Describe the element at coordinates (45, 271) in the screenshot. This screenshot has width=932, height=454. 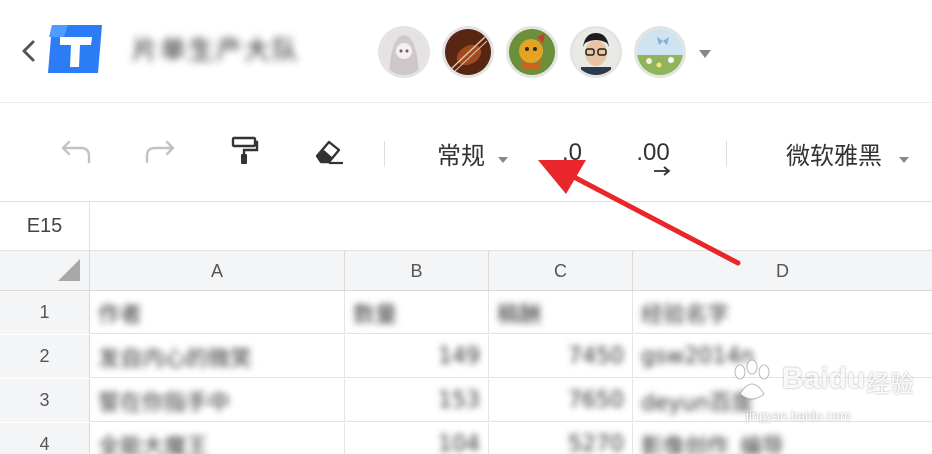
I see `select-all-corner` at that location.